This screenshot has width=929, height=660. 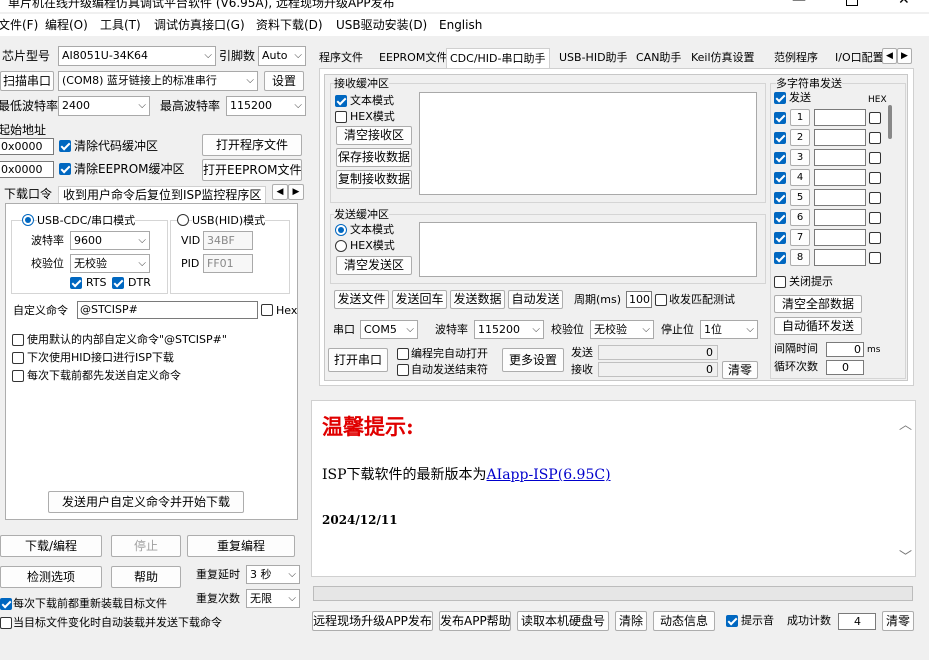 I want to click on repeat-delay-select: 3 秒 ⌵, so click(x=273, y=574).